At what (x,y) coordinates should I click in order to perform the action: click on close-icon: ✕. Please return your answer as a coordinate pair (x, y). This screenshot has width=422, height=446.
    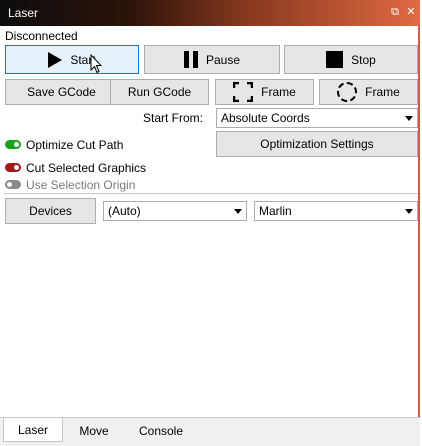
    Looking at the image, I should click on (411, 12).